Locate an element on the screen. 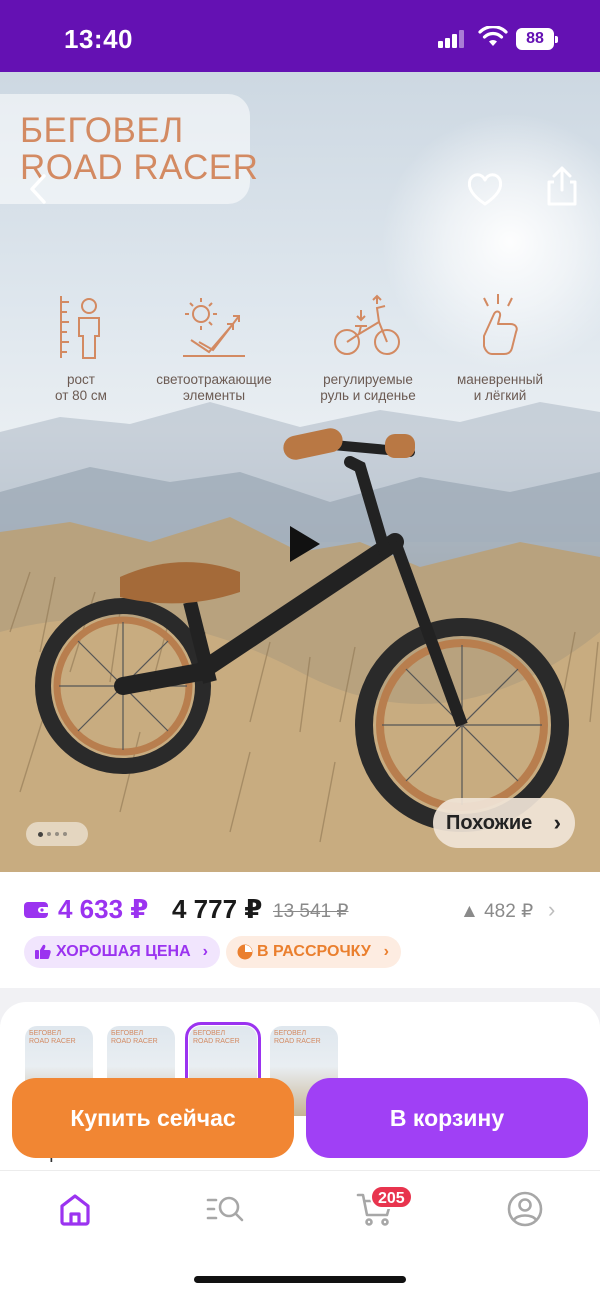 Image resolution: width=600 pixels, height=1297 pixels. reflector-sun-icon is located at coordinates (214, 327).